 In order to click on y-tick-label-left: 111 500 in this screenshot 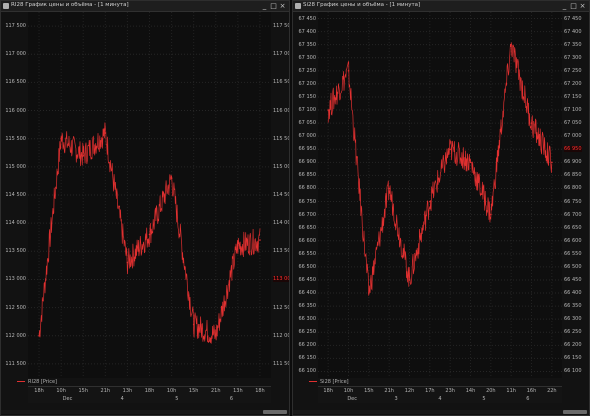, I will do `click(15, 363)`.